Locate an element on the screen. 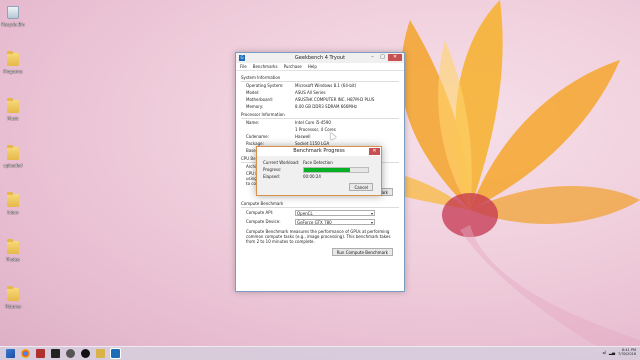 This screenshot has height=360, width=640. cancel-button: Cancel is located at coordinates (361, 187).